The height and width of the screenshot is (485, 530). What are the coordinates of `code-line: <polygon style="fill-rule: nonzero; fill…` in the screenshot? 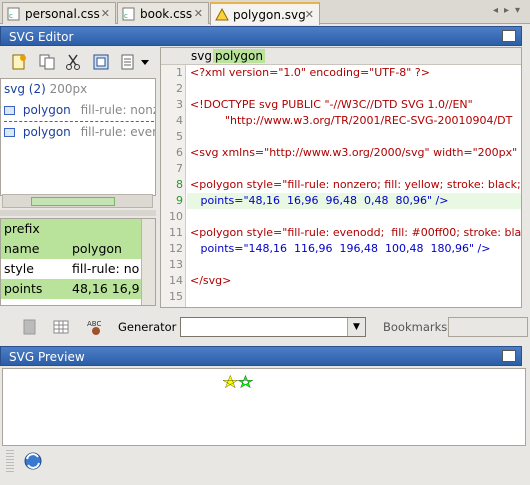 It's located at (355, 184).